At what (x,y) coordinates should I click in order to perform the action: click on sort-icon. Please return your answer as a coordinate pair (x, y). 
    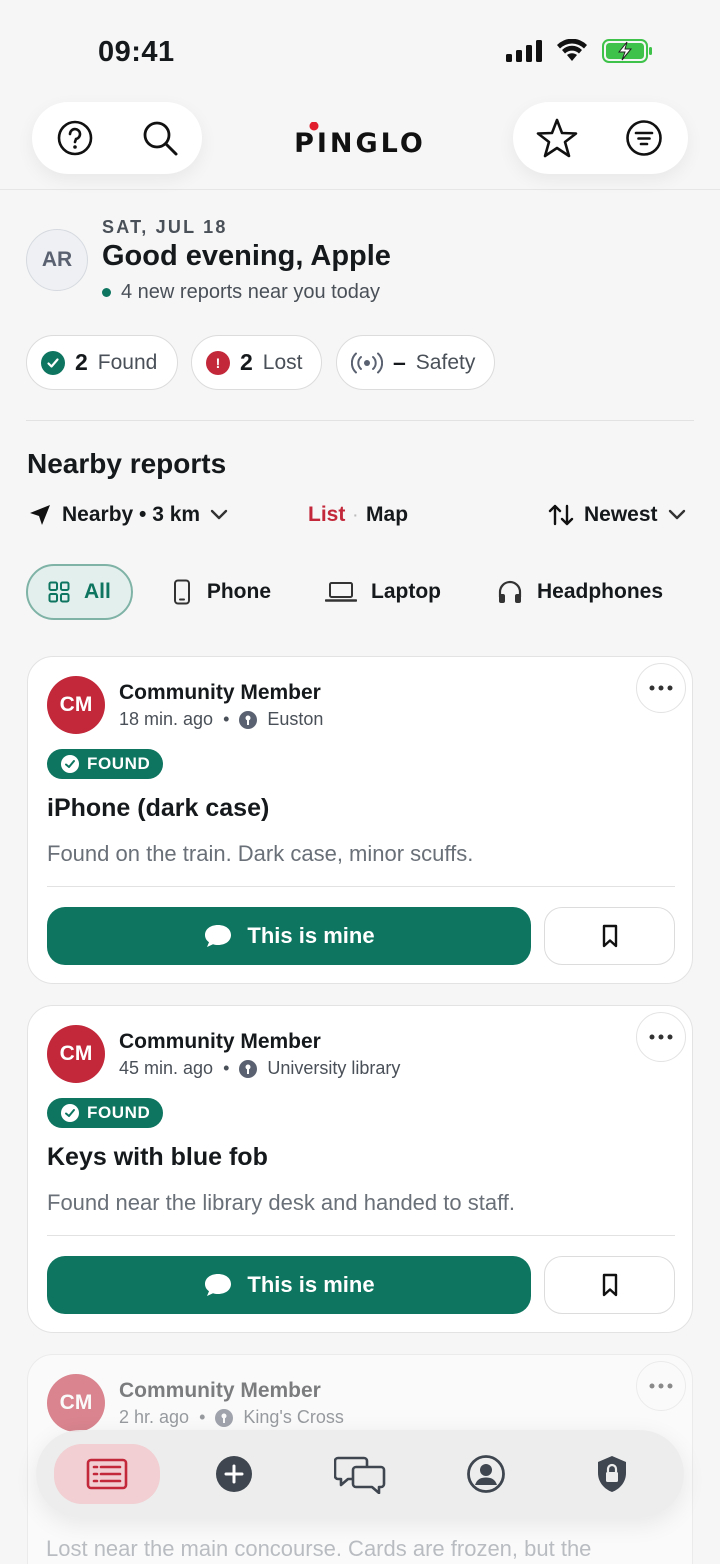
    Looking at the image, I should click on (561, 515).